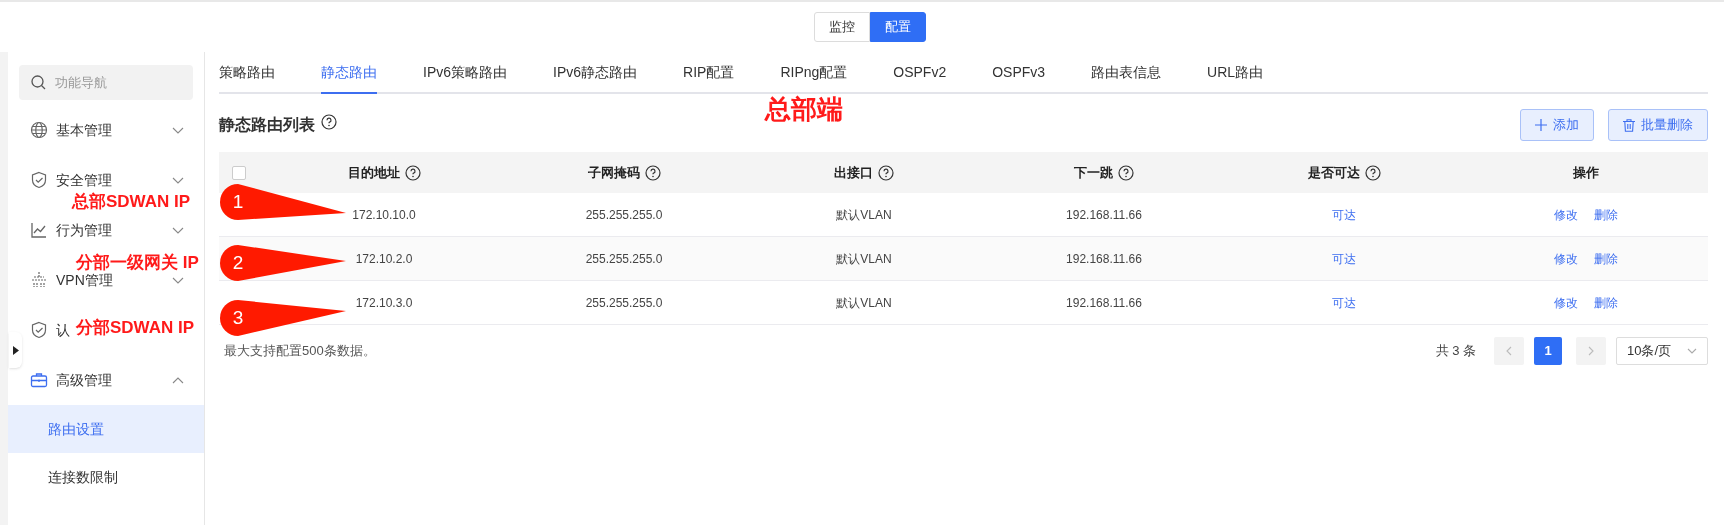 The width and height of the screenshot is (1724, 525). Describe the element at coordinates (247, 73) in the screenshot. I see `tab: 策略路由` at that location.